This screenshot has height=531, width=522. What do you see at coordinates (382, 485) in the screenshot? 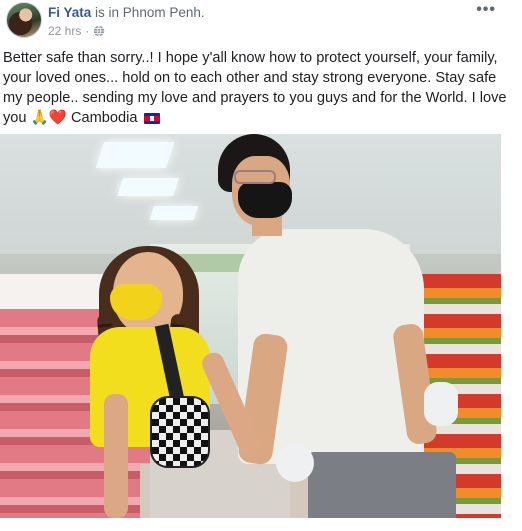
I see `boy-pants` at bounding box center [382, 485].